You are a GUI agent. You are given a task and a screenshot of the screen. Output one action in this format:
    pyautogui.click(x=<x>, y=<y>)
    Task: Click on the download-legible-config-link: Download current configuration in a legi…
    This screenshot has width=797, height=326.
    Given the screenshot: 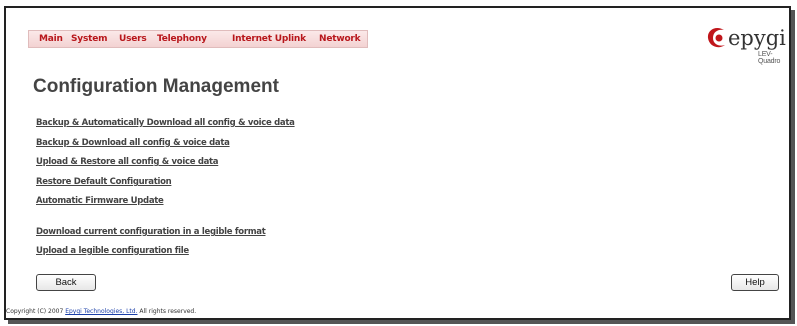 What is the action you would take?
    pyautogui.click(x=151, y=232)
    